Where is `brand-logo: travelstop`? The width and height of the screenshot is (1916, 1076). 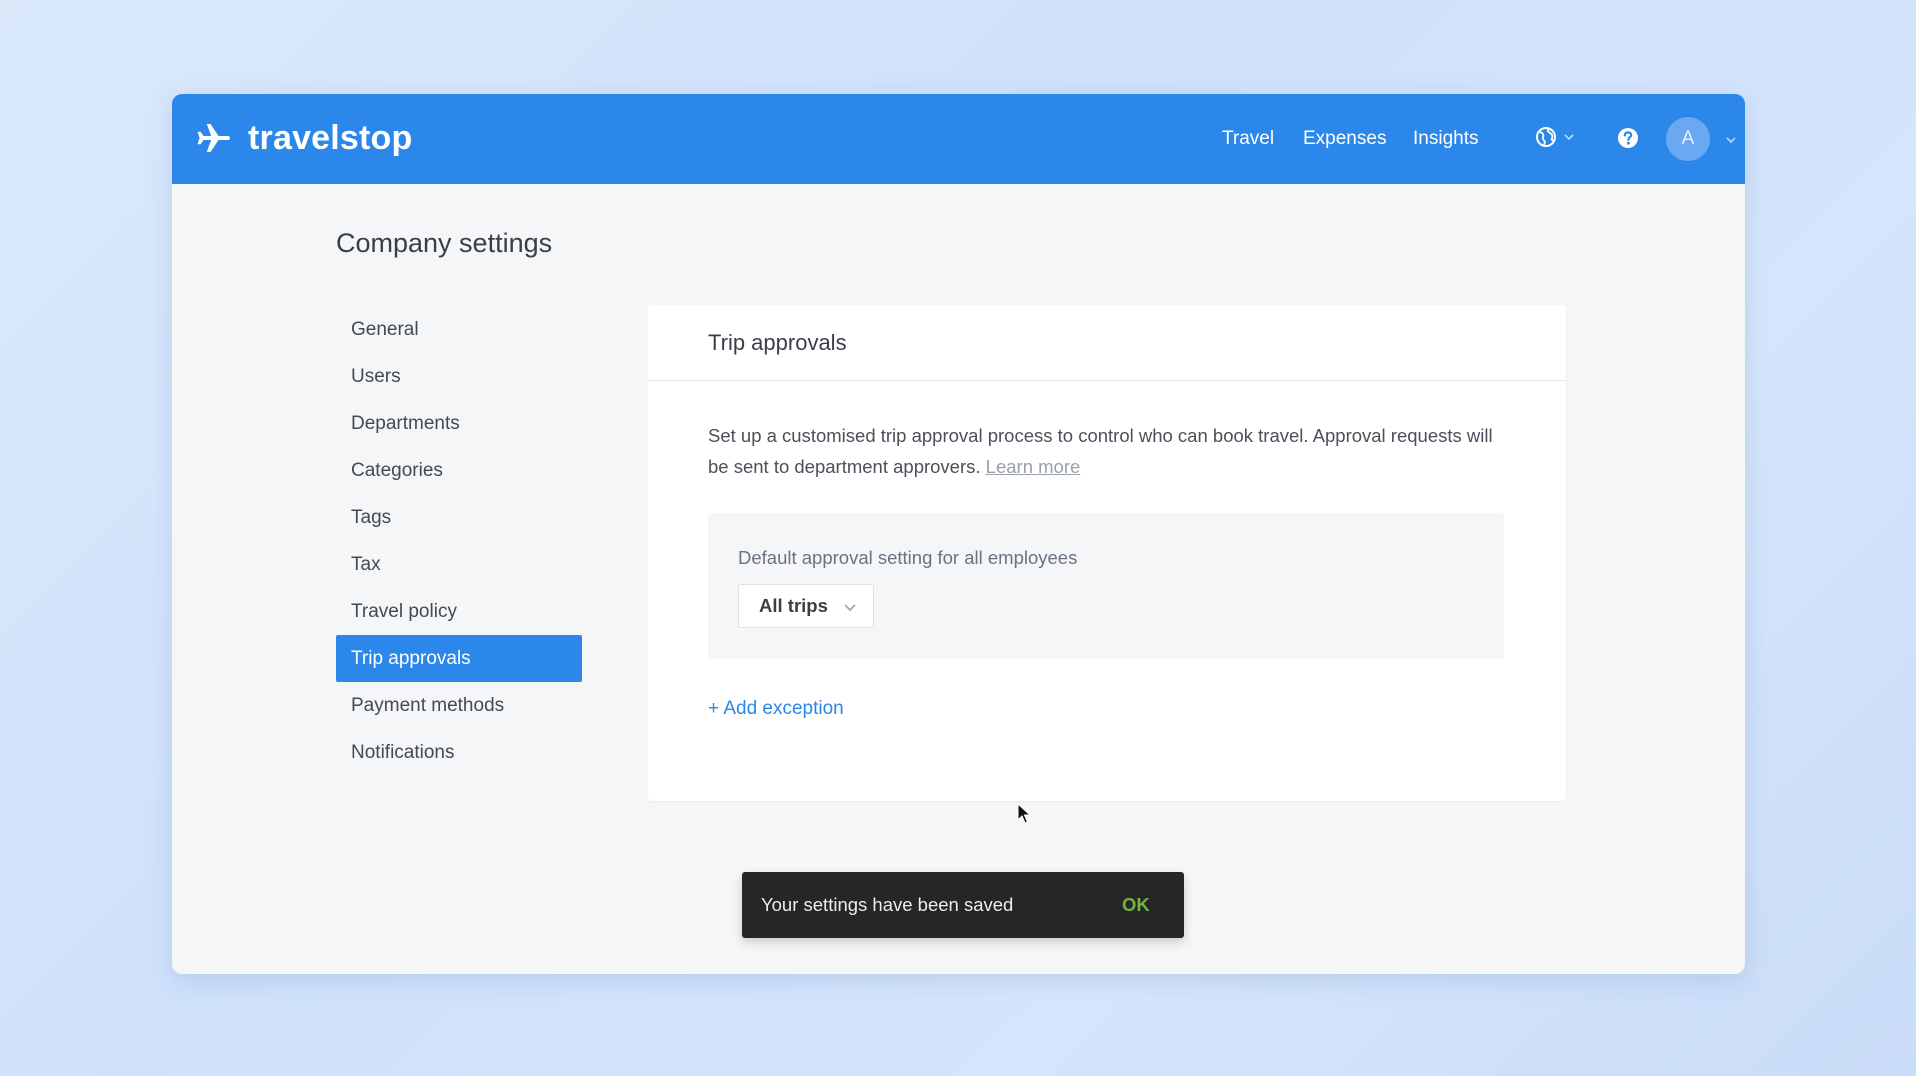
brand-logo: travelstop is located at coordinates (303, 138).